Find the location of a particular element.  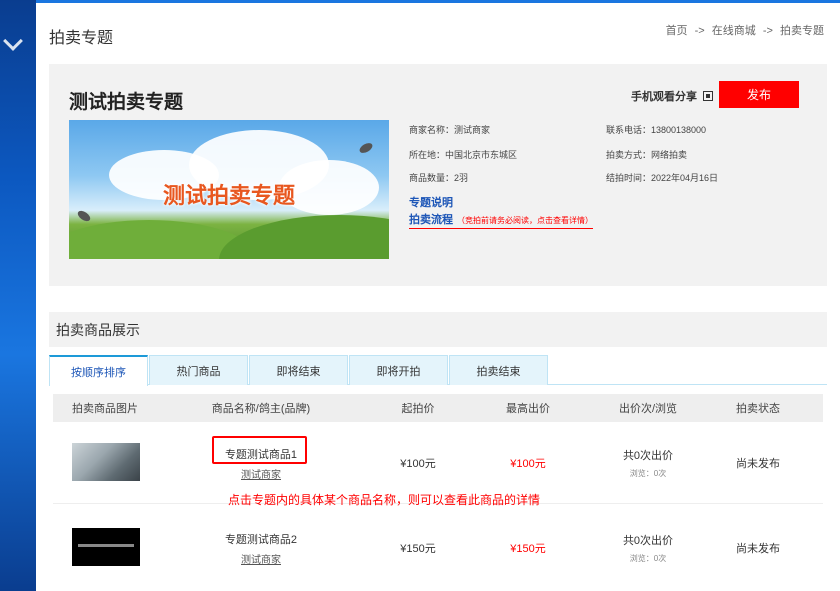

topic-banner-image: 测试拍卖专题 is located at coordinates (229, 189).